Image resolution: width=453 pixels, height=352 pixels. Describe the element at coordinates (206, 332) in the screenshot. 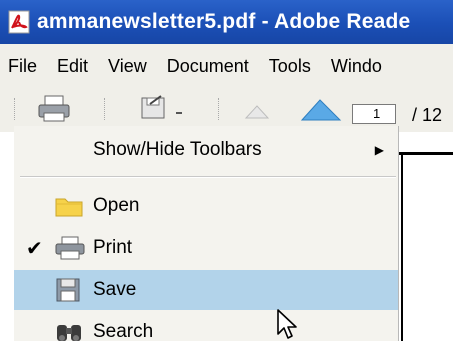

I see `menu-item-search: Search` at that location.